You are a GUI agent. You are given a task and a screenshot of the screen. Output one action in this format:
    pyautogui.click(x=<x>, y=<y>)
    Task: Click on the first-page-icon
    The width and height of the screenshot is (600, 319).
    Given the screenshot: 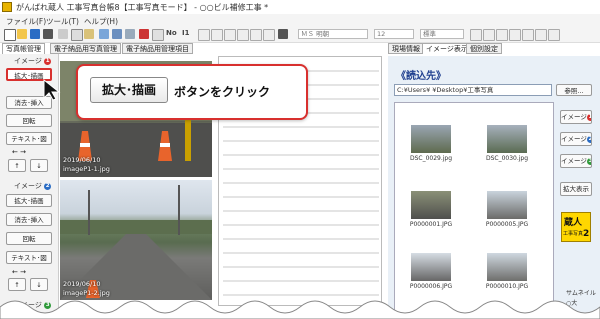 What is the action you would take?
    pyautogui.click(x=204, y=35)
    